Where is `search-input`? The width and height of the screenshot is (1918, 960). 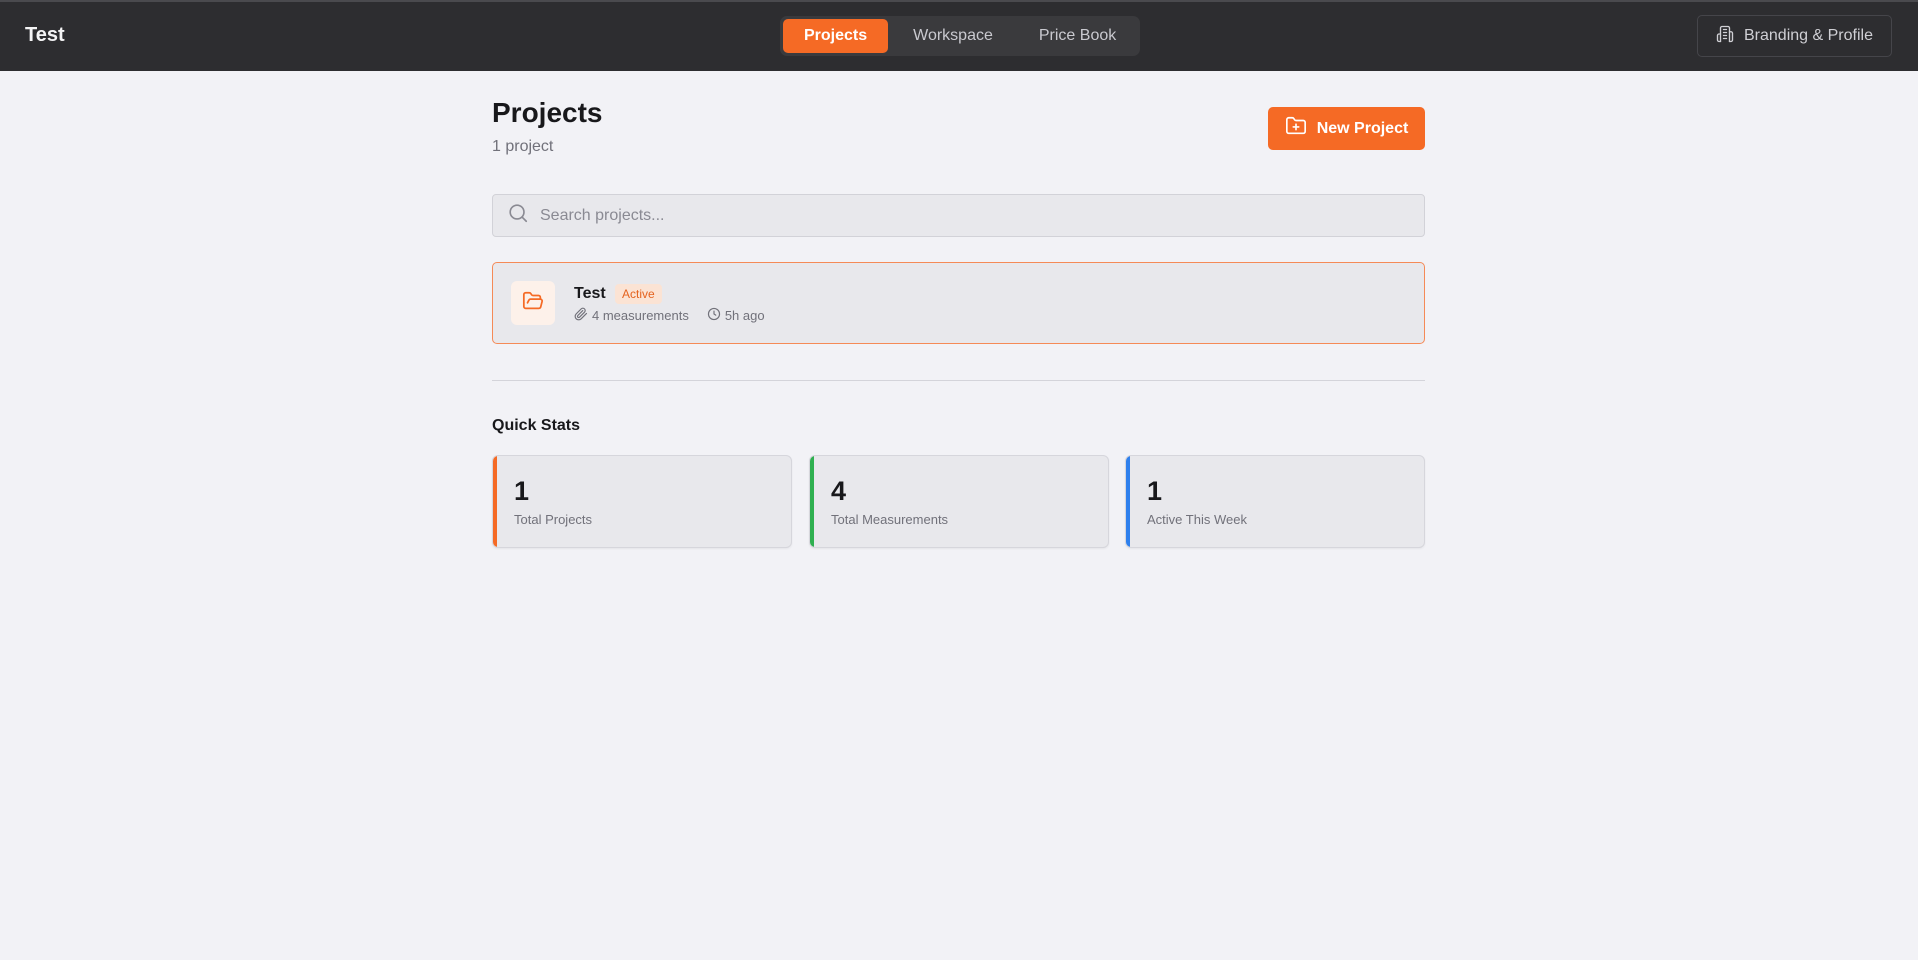
search-input is located at coordinates (970, 215).